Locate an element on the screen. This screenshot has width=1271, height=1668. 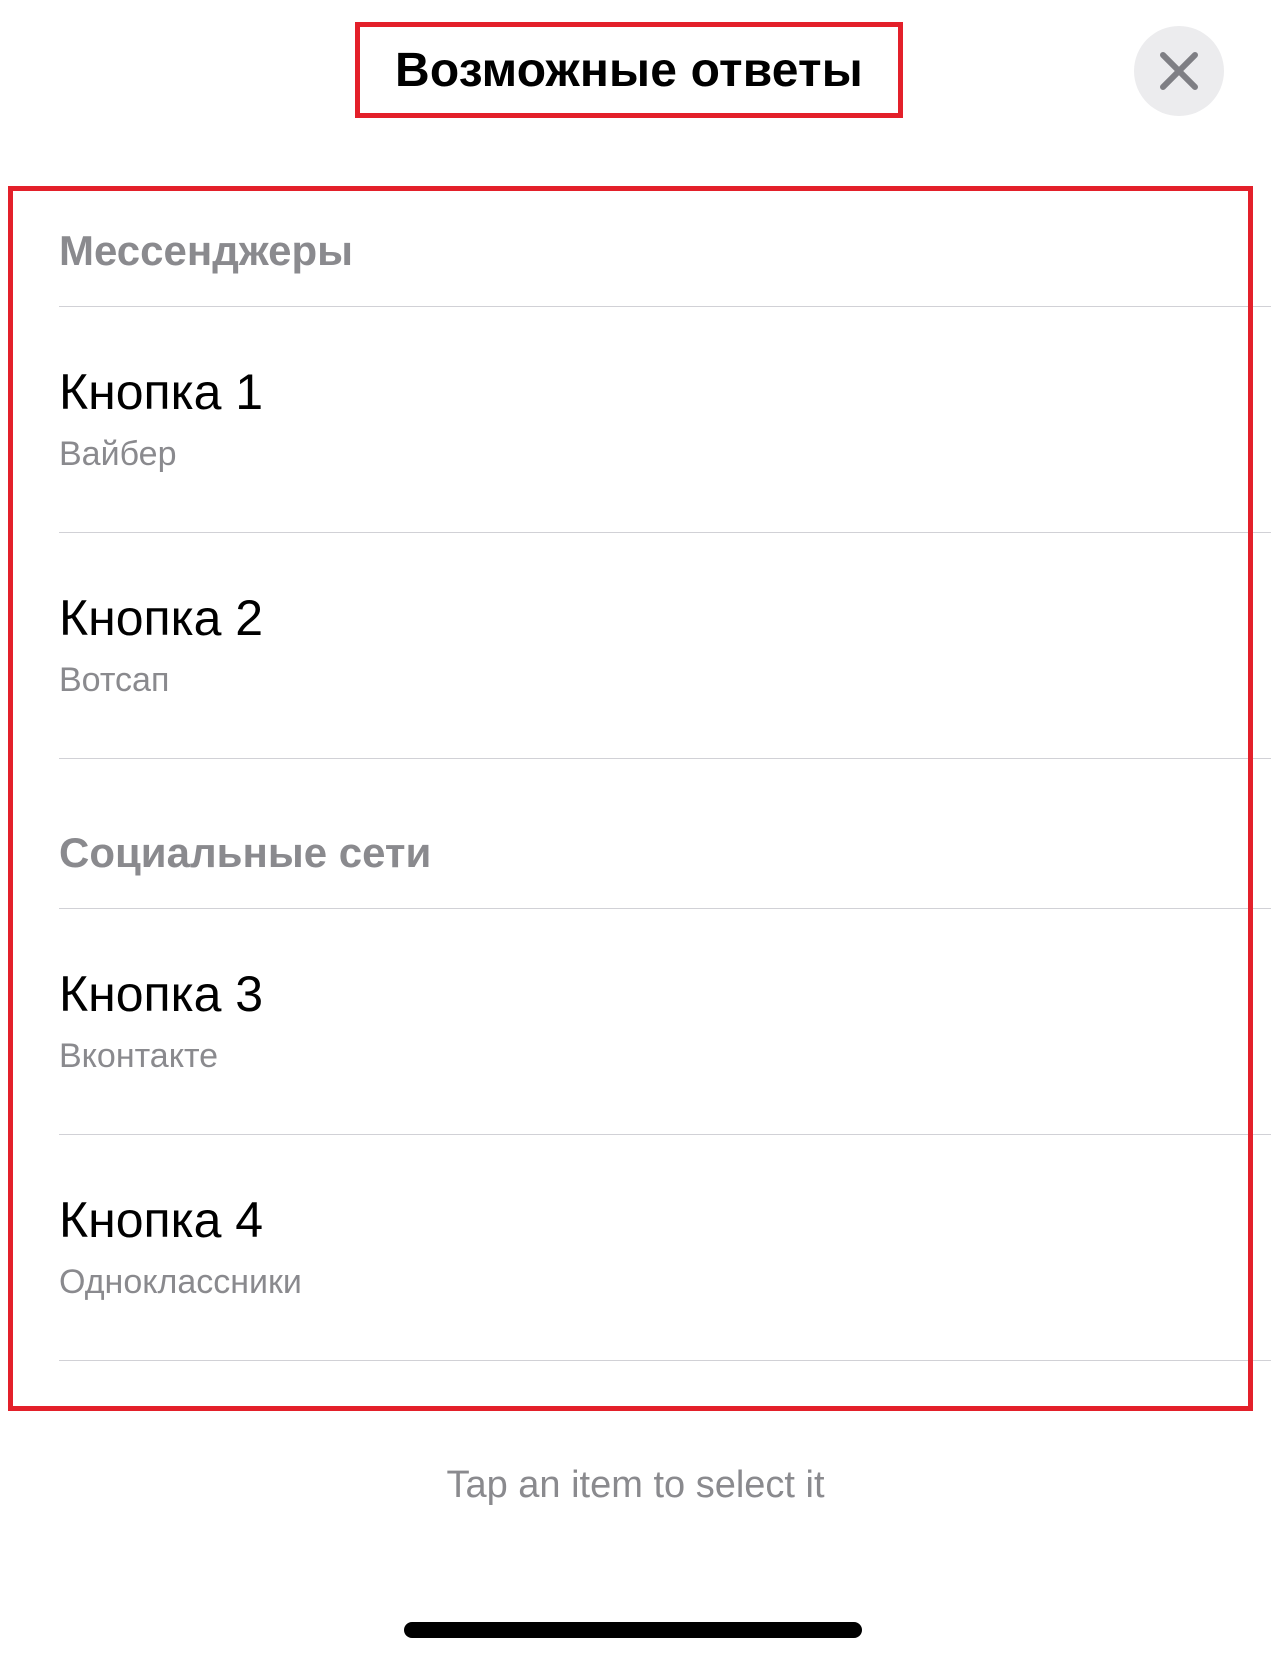
list-item: Кнопка 1 Вайбер is located at coordinates (630, 420).